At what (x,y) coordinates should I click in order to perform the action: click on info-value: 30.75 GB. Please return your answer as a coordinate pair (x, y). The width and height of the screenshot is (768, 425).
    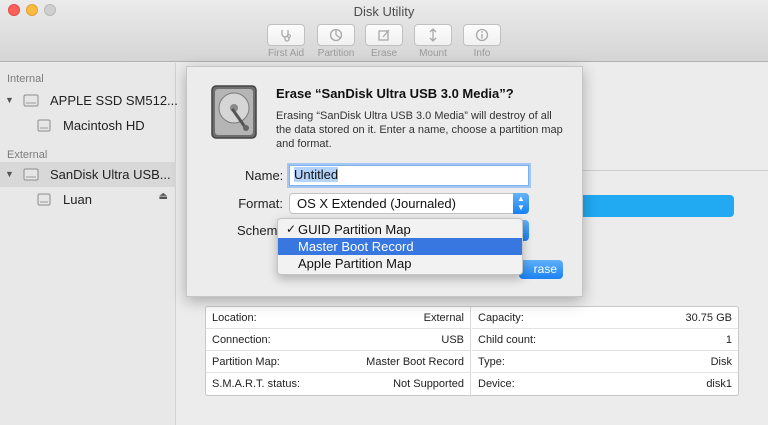
    Looking at the image, I should click on (708, 318).